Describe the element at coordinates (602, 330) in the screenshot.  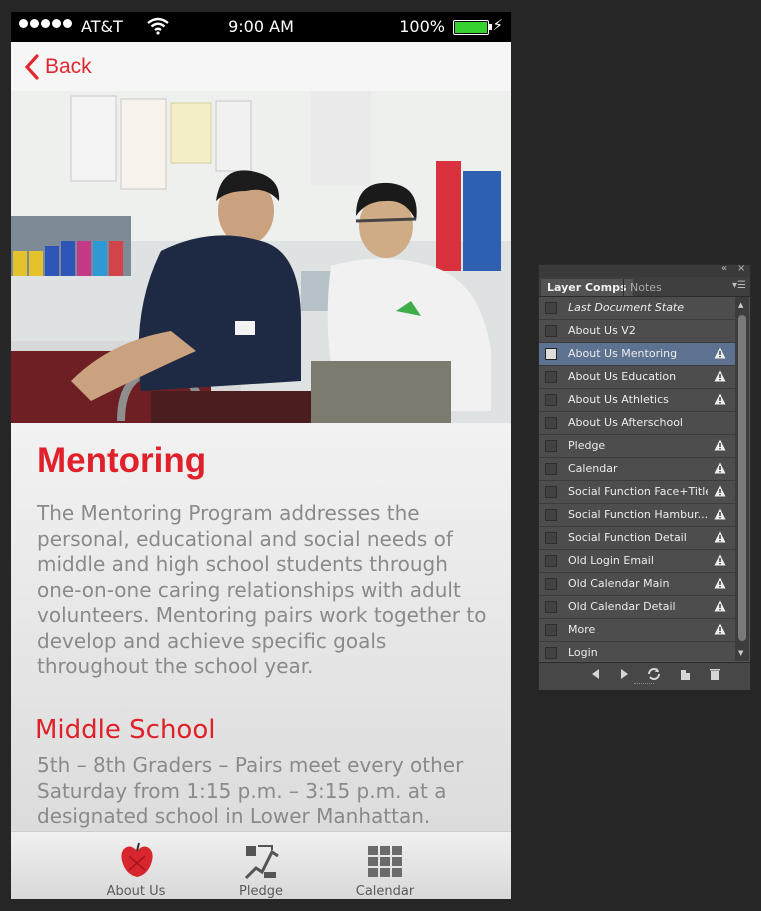
I see `layer-comp-name: About Us V2` at that location.